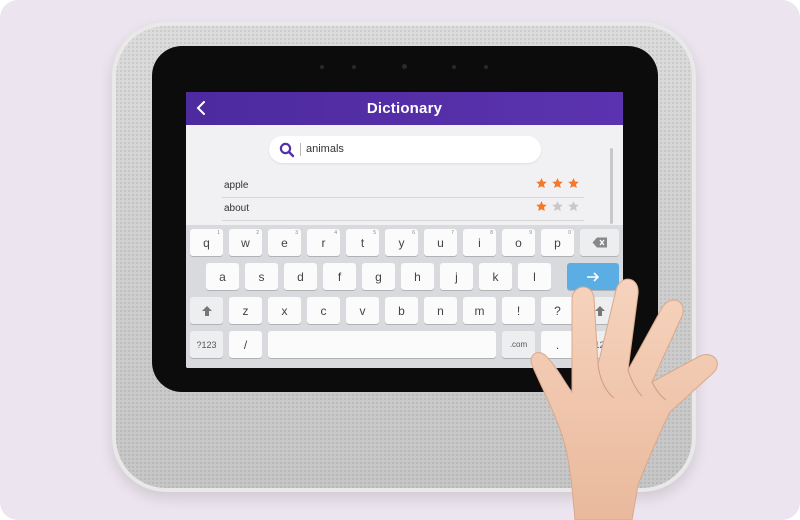 Image resolution: width=800 pixels, height=520 pixels. I want to click on shift-key-left, so click(206, 310).